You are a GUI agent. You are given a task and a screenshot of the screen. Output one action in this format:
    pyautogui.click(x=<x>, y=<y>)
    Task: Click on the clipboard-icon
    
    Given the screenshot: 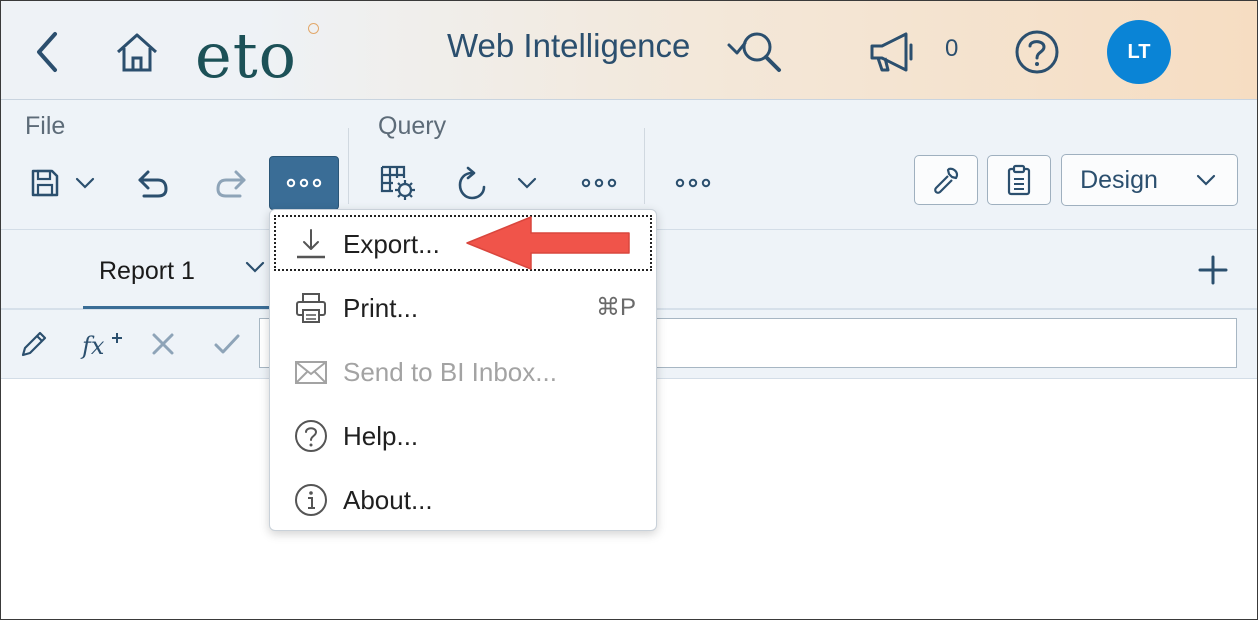 What is the action you would take?
    pyautogui.click(x=1019, y=180)
    